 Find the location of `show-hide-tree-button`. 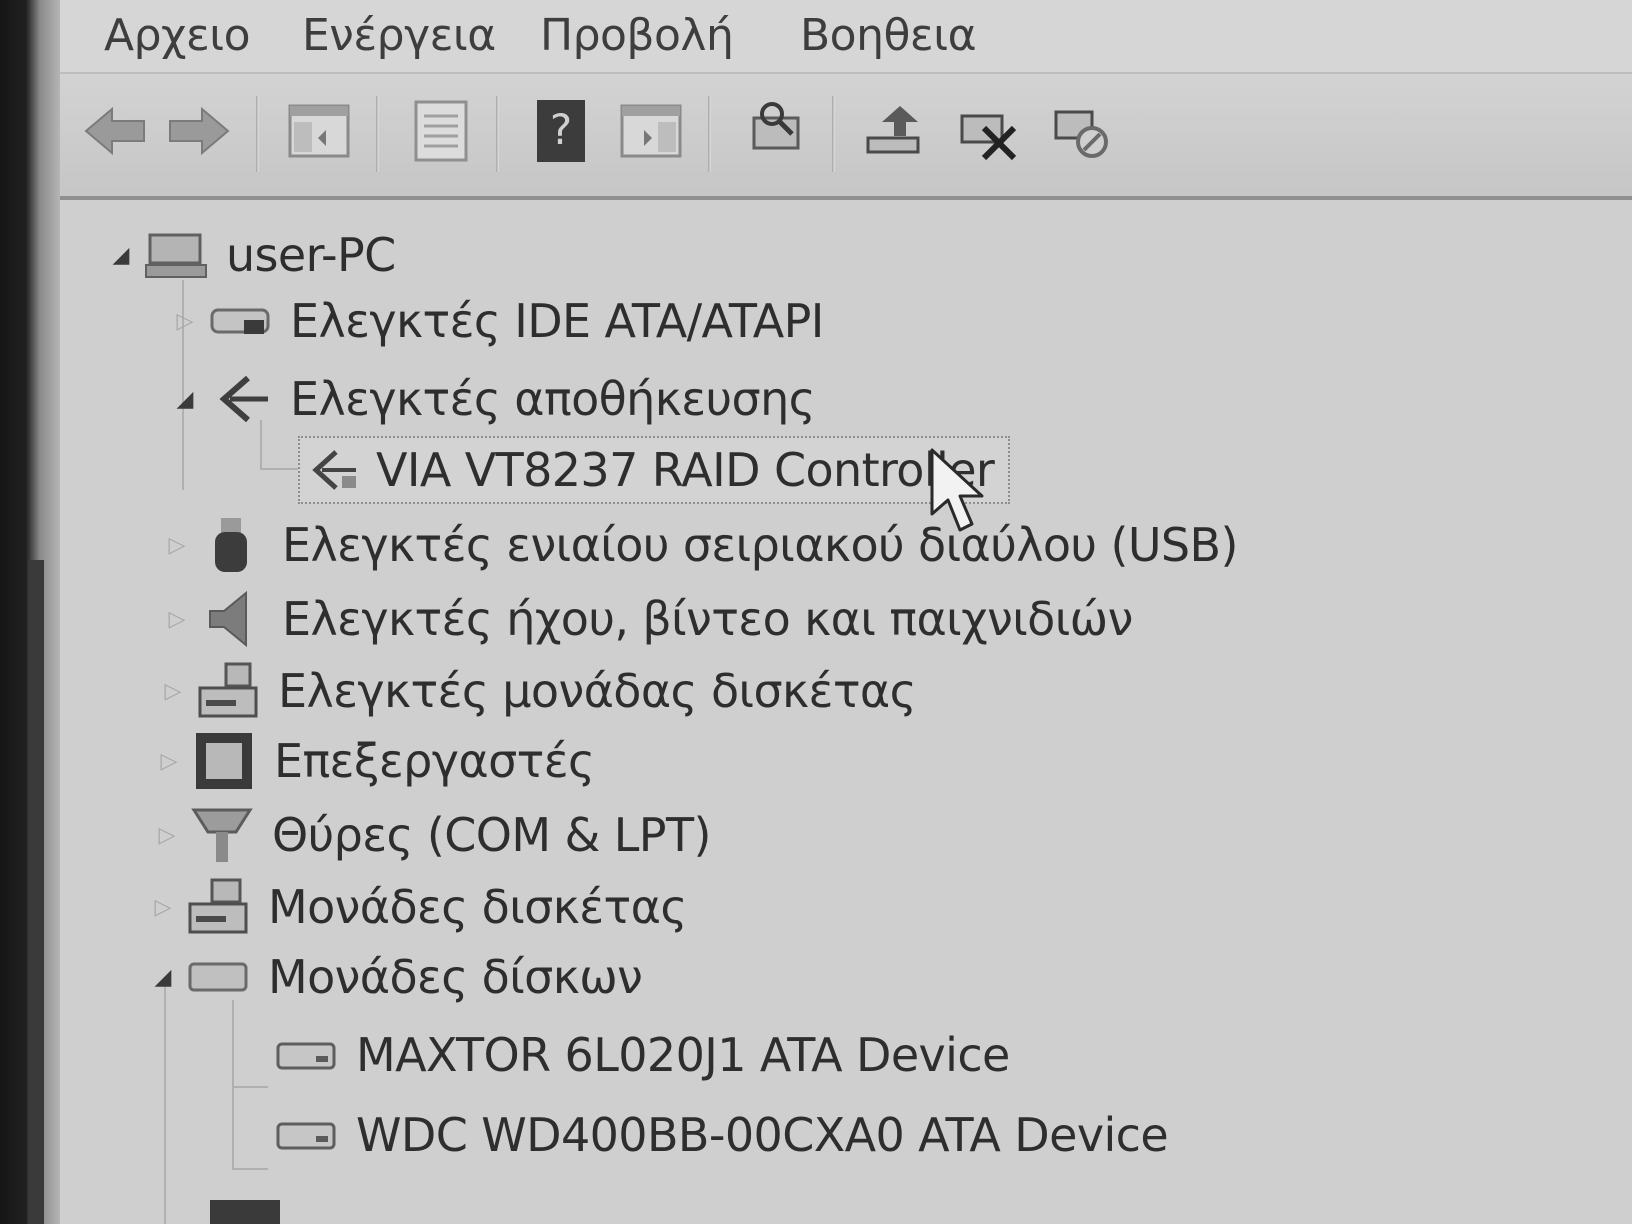

show-hide-tree-button is located at coordinates (319, 131).